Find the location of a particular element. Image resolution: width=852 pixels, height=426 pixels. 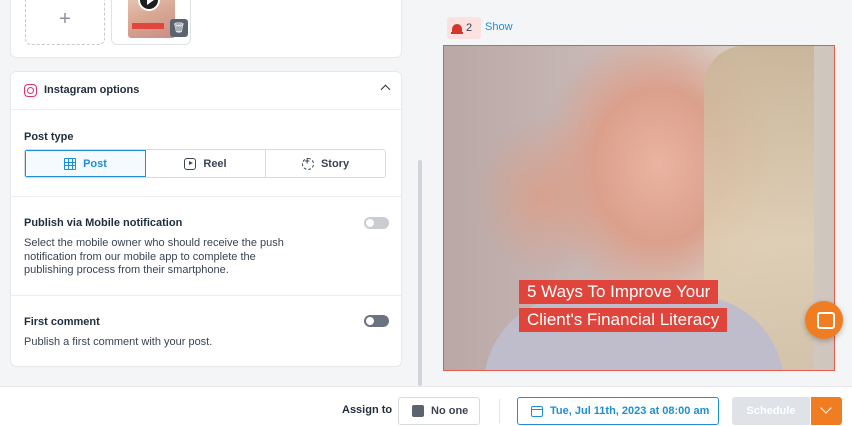

schedule-date-value: Tue, Jul 11th, 2023 at 08:00 am is located at coordinates (630, 411).